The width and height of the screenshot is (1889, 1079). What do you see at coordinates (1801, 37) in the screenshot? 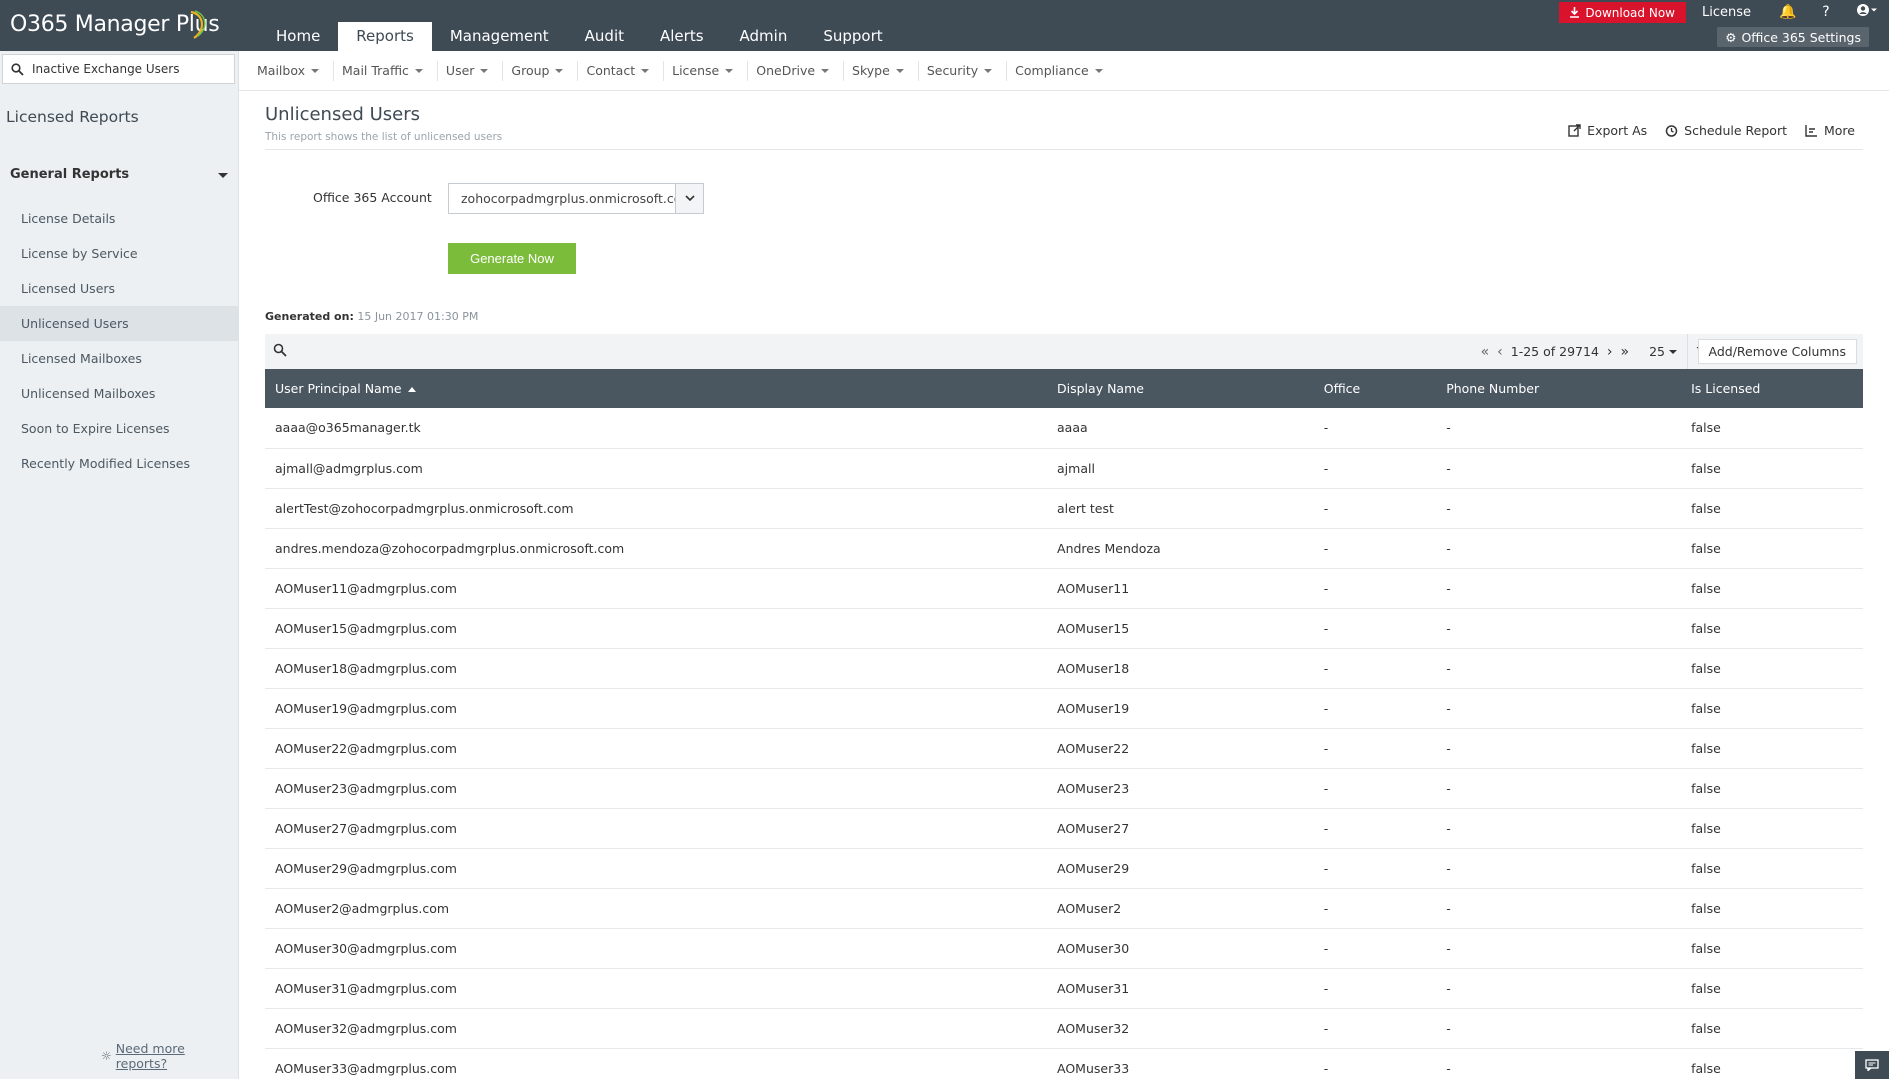
I see `office365-settings-label: Office 365 Settings` at bounding box center [1801, 37].